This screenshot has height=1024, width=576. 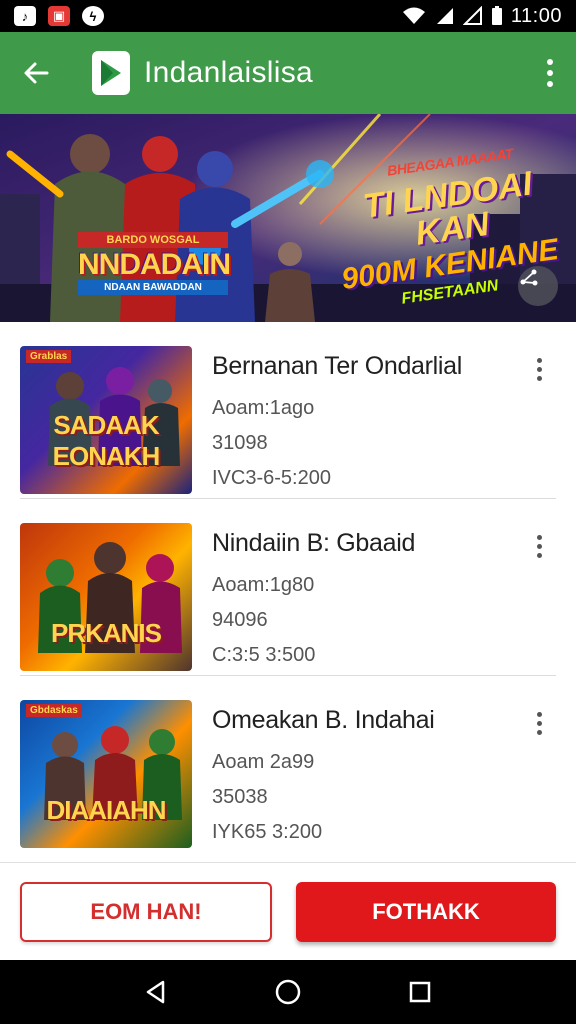 I want to click on item-title: Nindaiin B: Gbaaid, so click(x=313, y=543).